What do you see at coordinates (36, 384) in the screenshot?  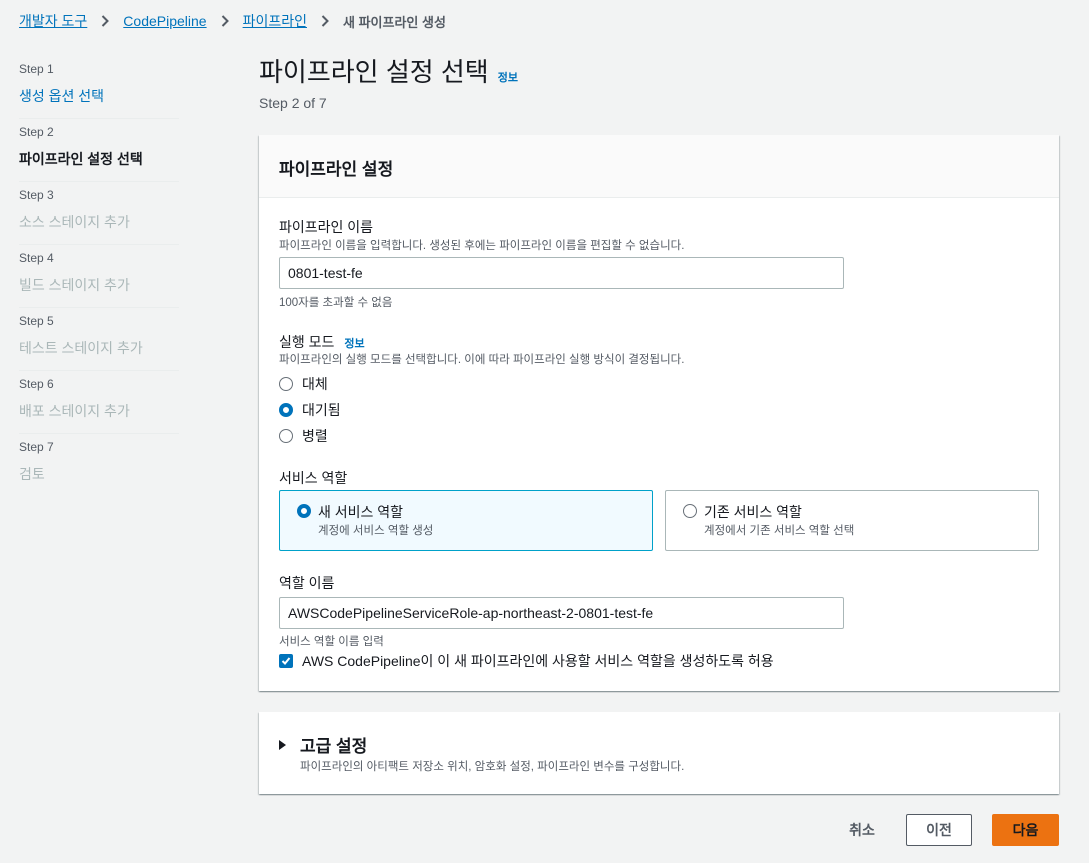 I see `step-number: Step 6` at bounding box center [36, 384].